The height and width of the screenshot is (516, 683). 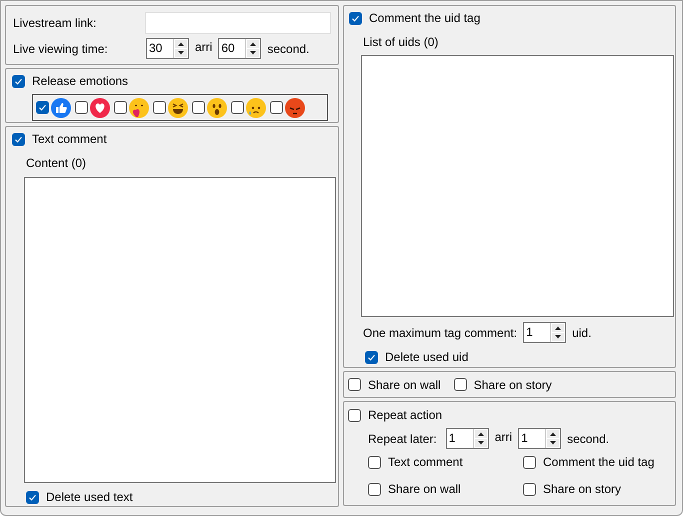 What do you see at coordinates (100, 108) in the screenshot?
I see `love-emoji-icon` at bounding box center [100, 108].